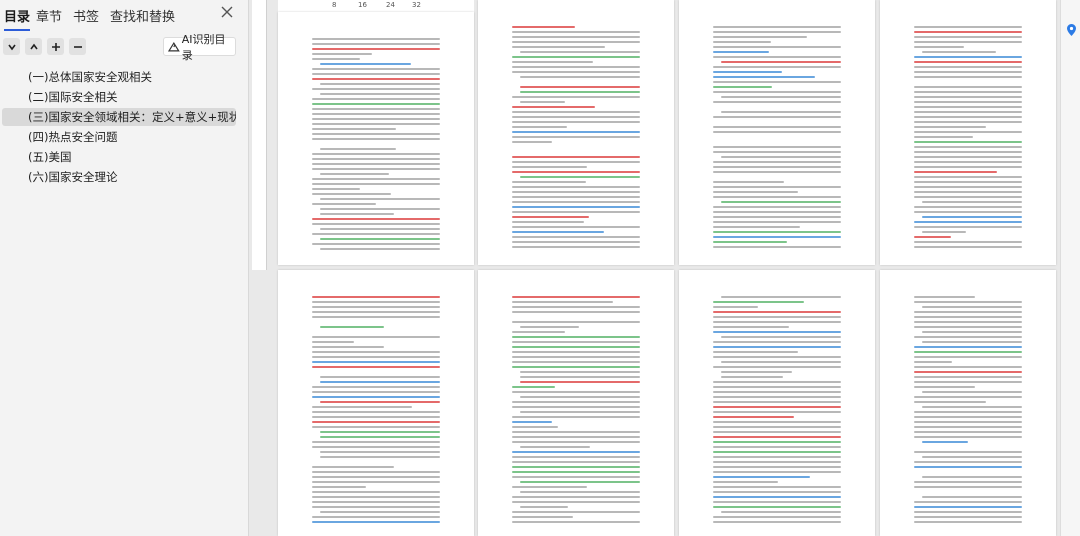 The height and width of the screenshot is (536, 1080). What do you see at coordinates (227, 12) in the screenshot?
I see `close-icon` at bounding box center [227, 12].